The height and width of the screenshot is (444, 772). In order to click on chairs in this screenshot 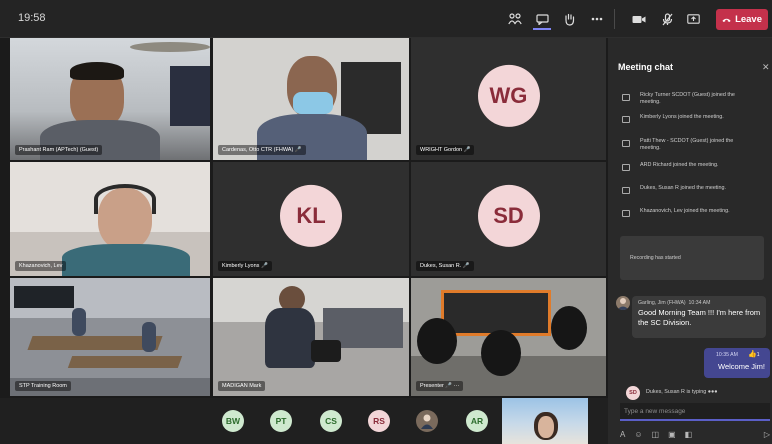, I will do `click(44, 297)`.